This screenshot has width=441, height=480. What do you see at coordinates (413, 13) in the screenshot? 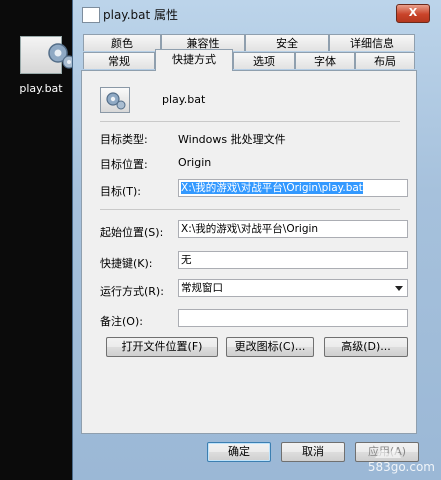
I see `close-button: X` at bounding box center [413, 13].